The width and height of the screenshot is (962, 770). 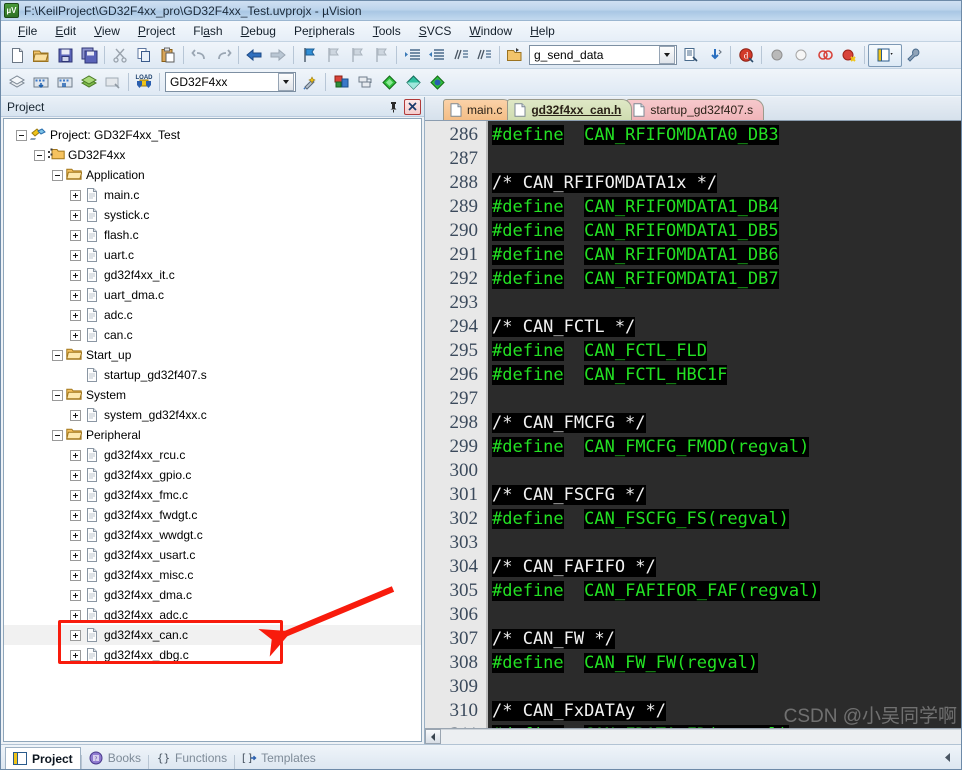 What do you see at coordinates (113, 82) in the screenshot?
I see `stop-build-icon` at bounding box center [113, 82].